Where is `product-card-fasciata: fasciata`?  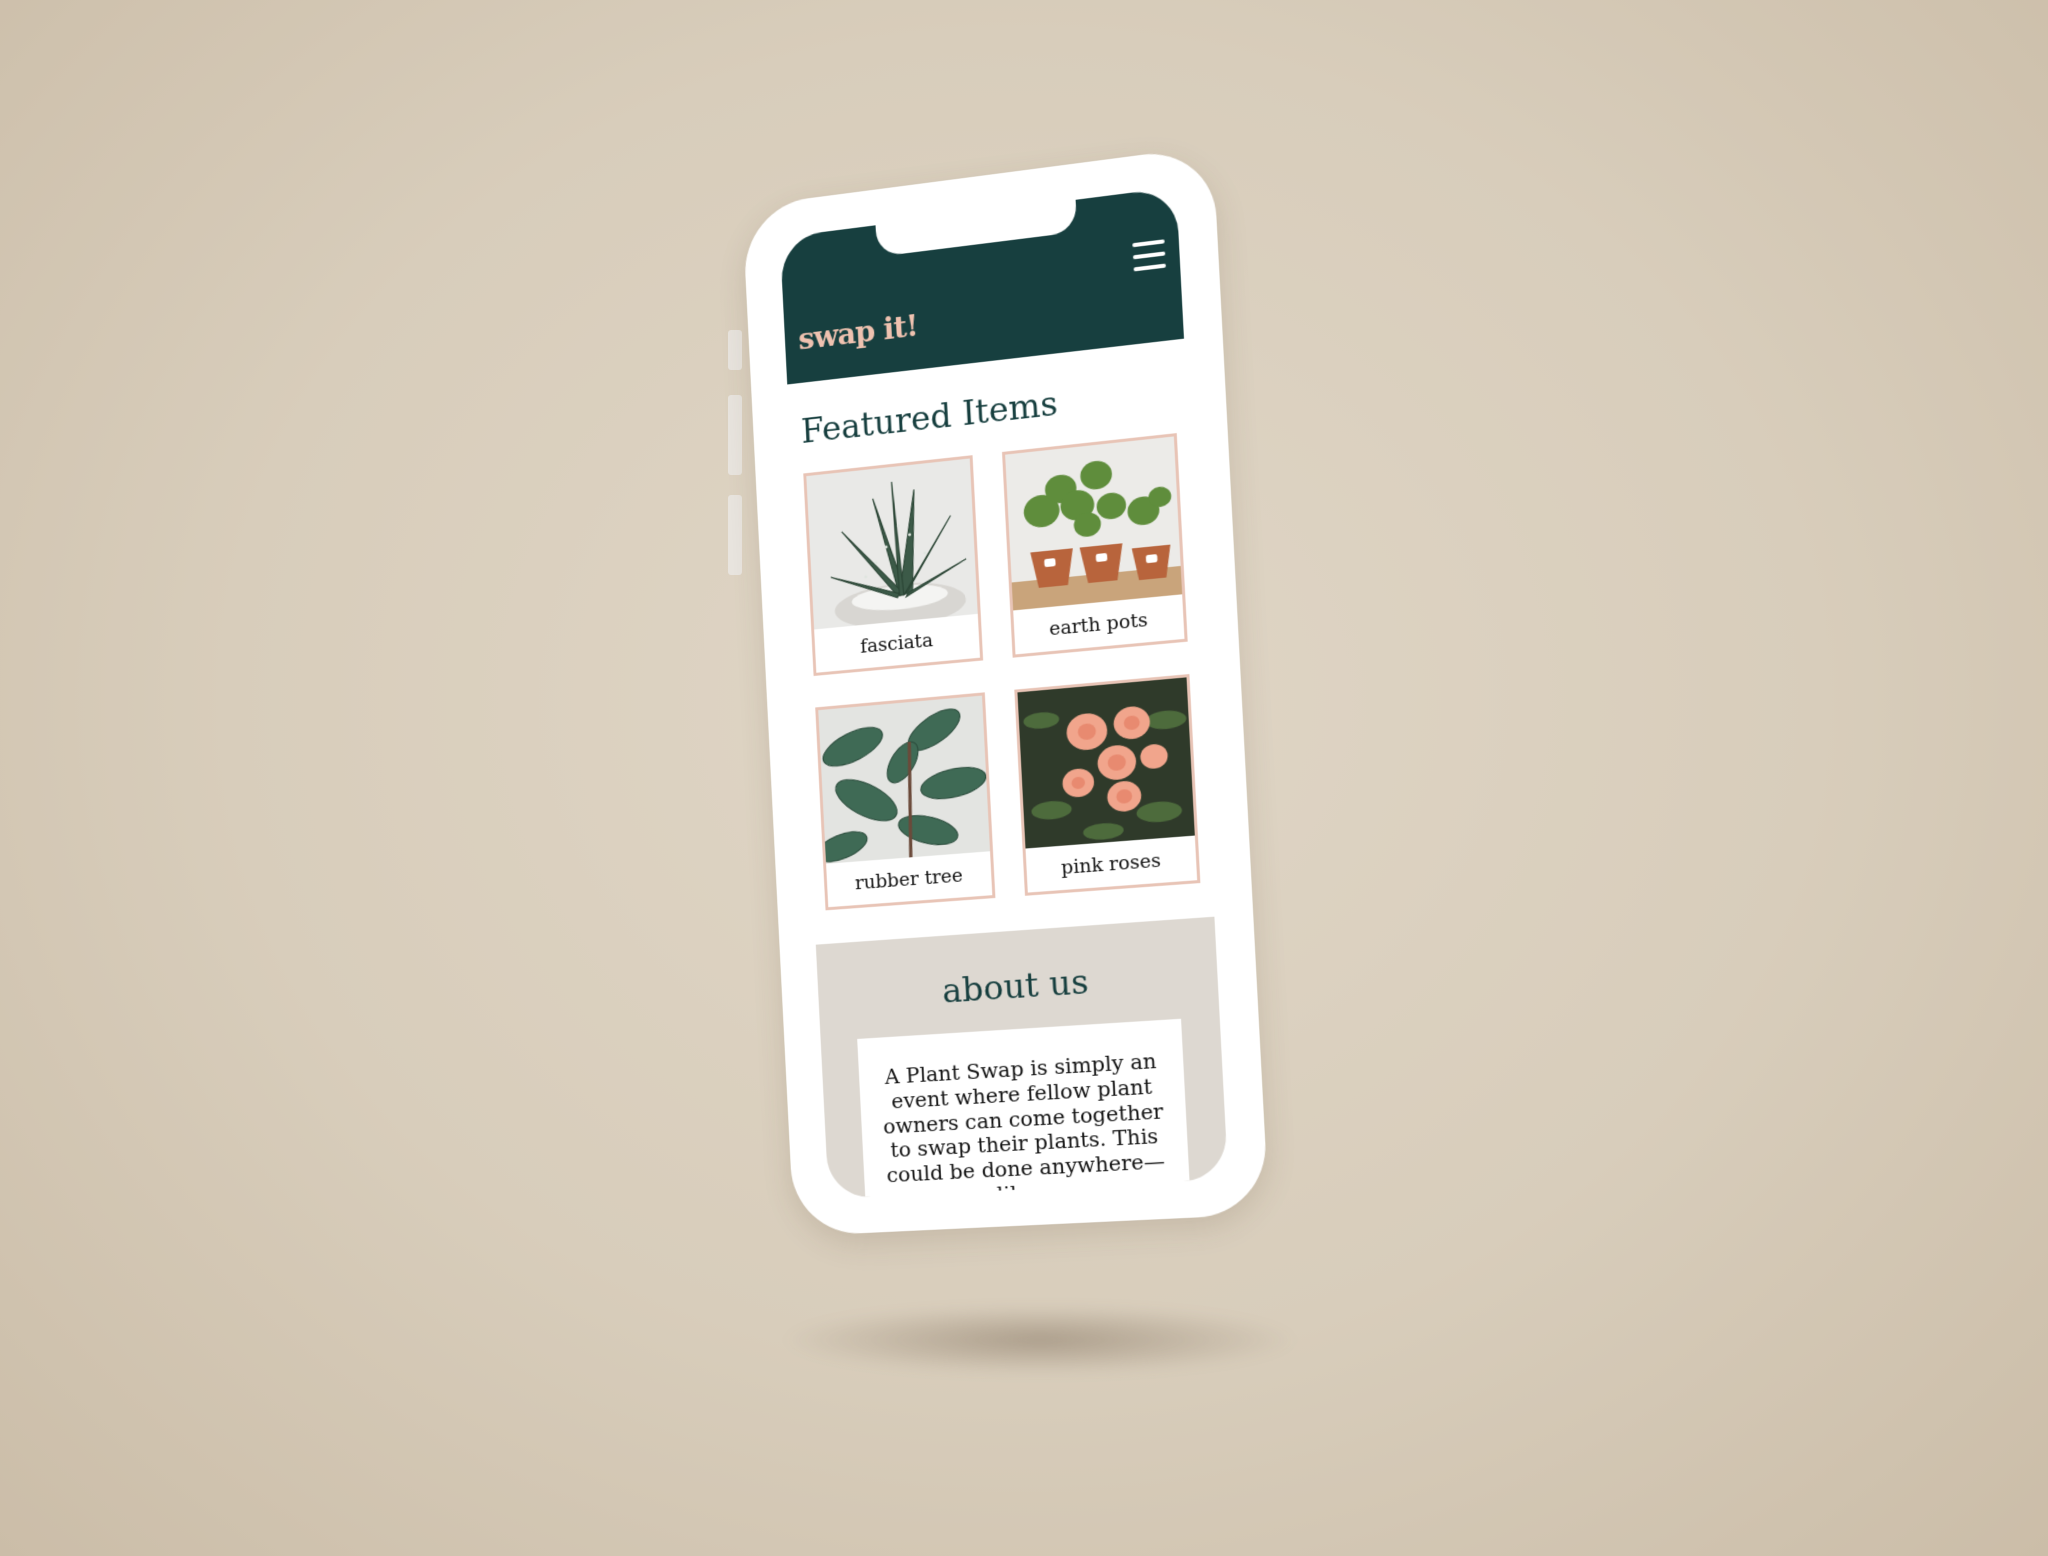 product-card-fasciata: fasciata is located at coordinates (893, 565).